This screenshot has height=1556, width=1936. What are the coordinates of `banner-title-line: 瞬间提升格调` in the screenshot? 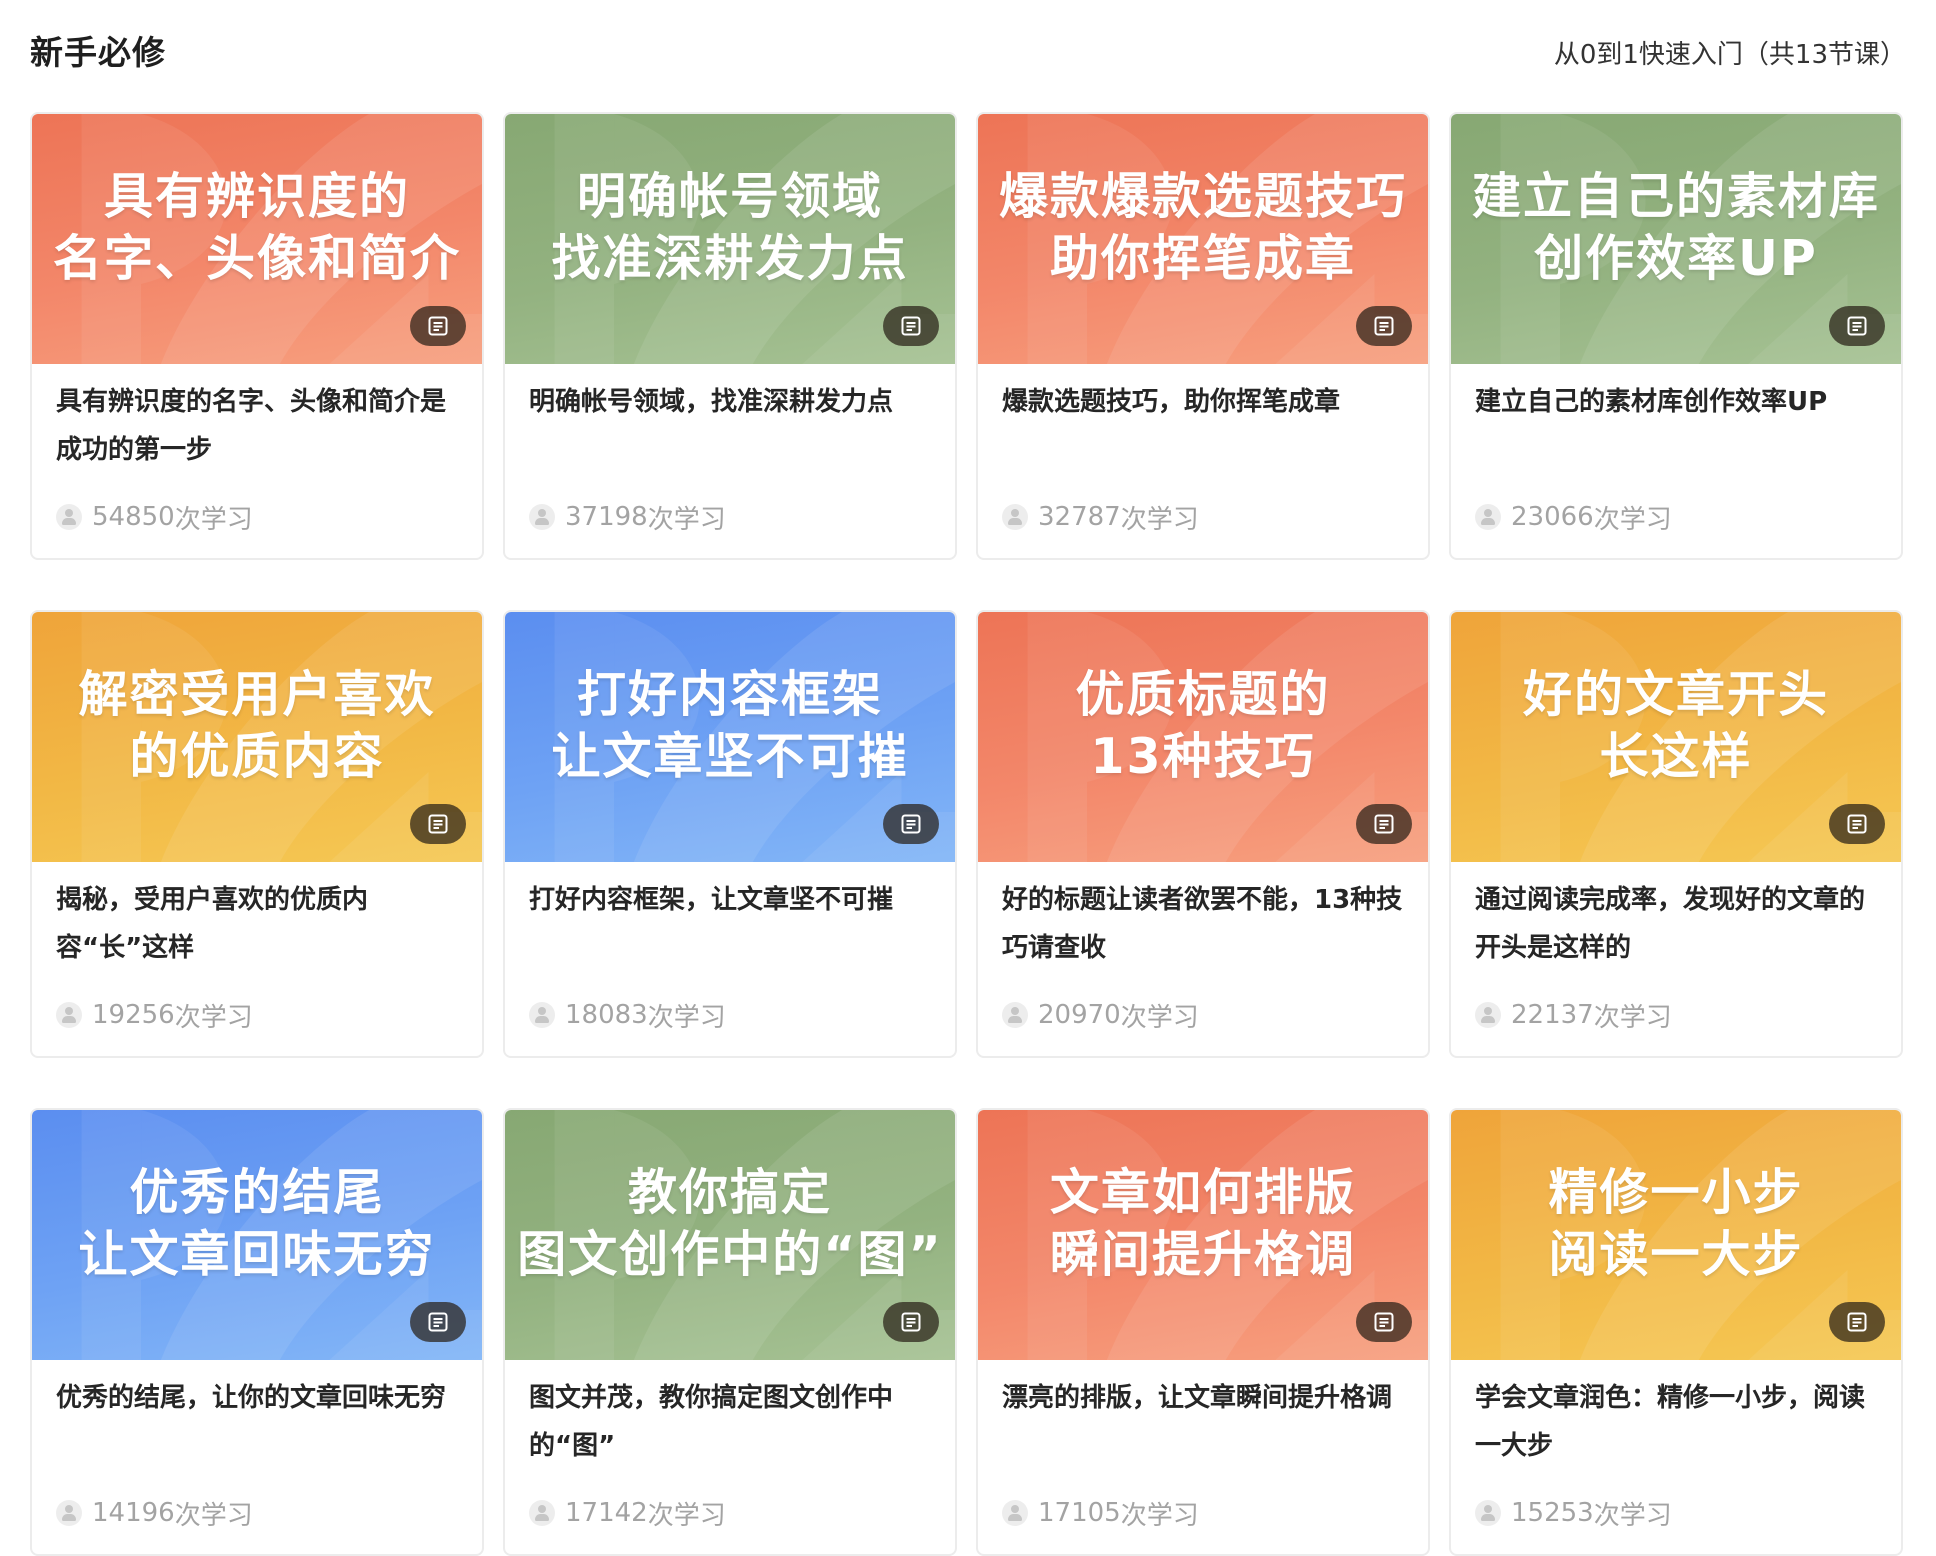 It's located at (1202, 1254).